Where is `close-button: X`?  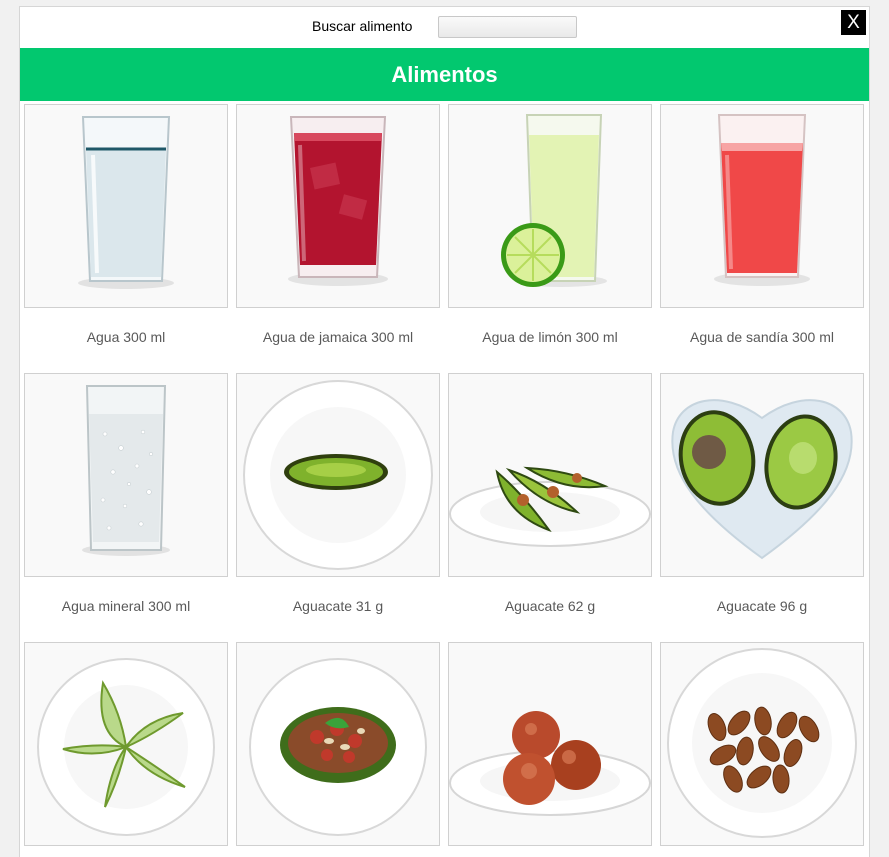 close-button: X is located at coordinates (853, 22).